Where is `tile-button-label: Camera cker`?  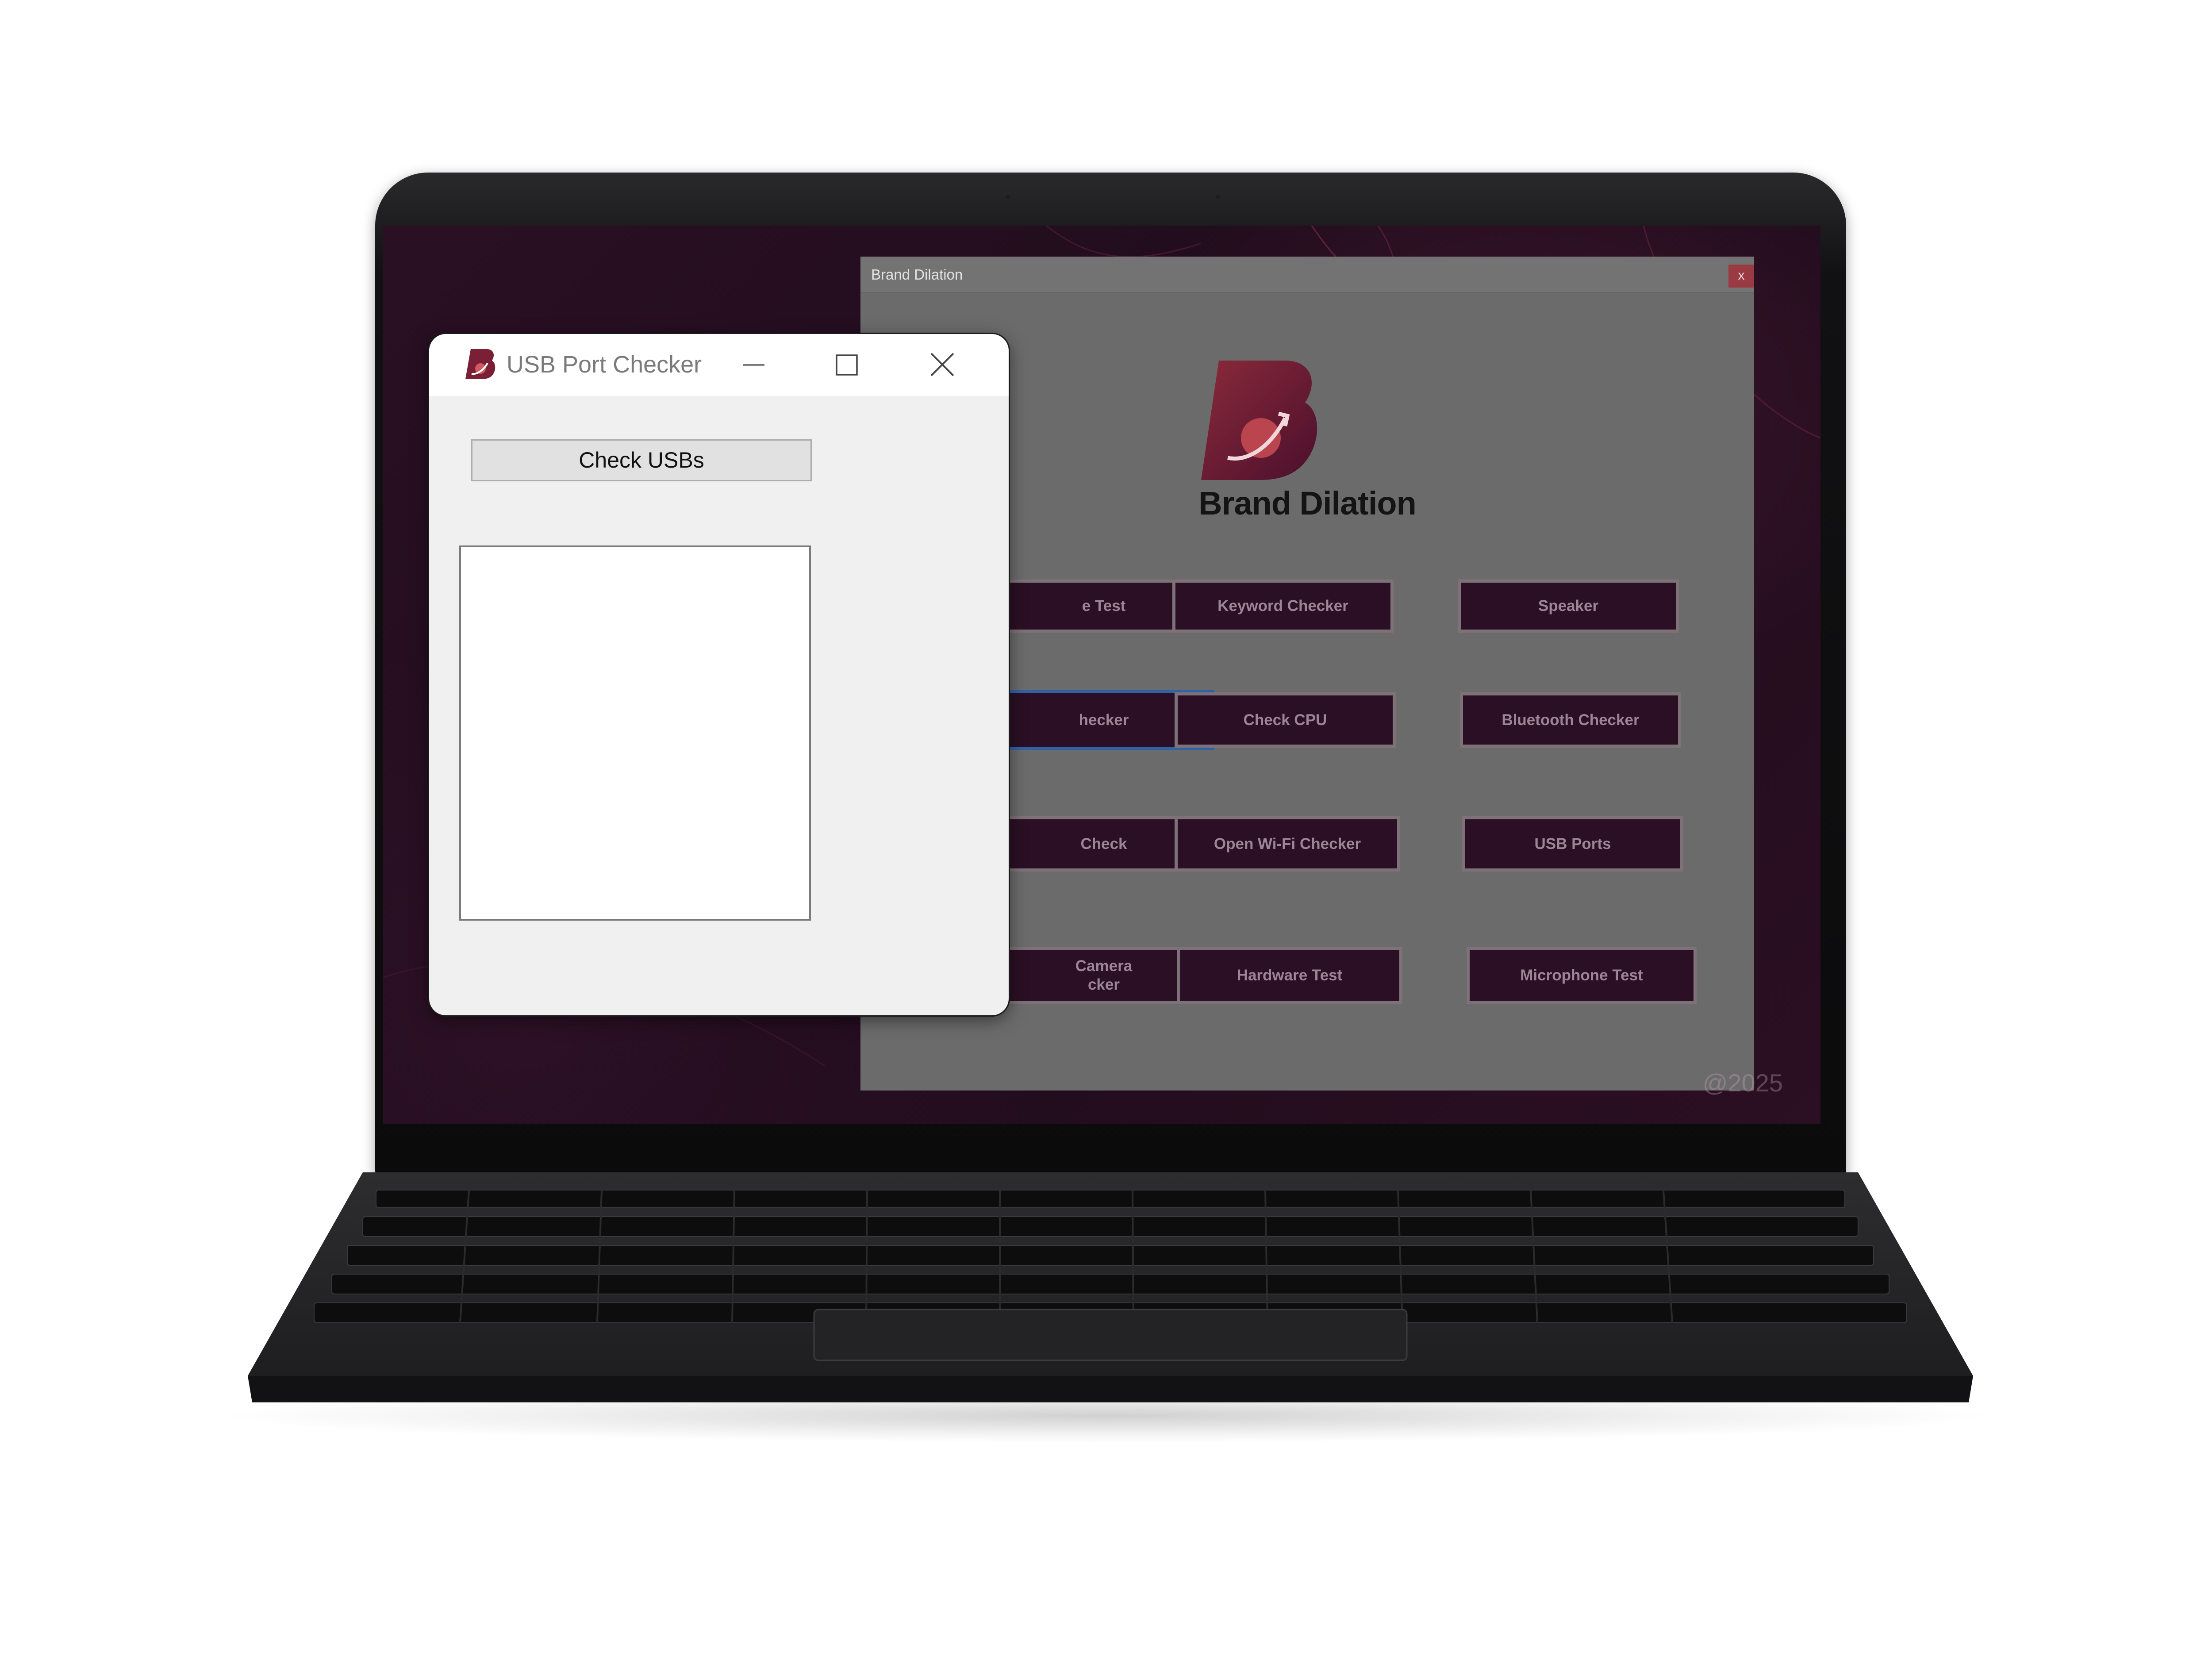 tile-button-label: Camera cker is located at coordinates (1104, 975).